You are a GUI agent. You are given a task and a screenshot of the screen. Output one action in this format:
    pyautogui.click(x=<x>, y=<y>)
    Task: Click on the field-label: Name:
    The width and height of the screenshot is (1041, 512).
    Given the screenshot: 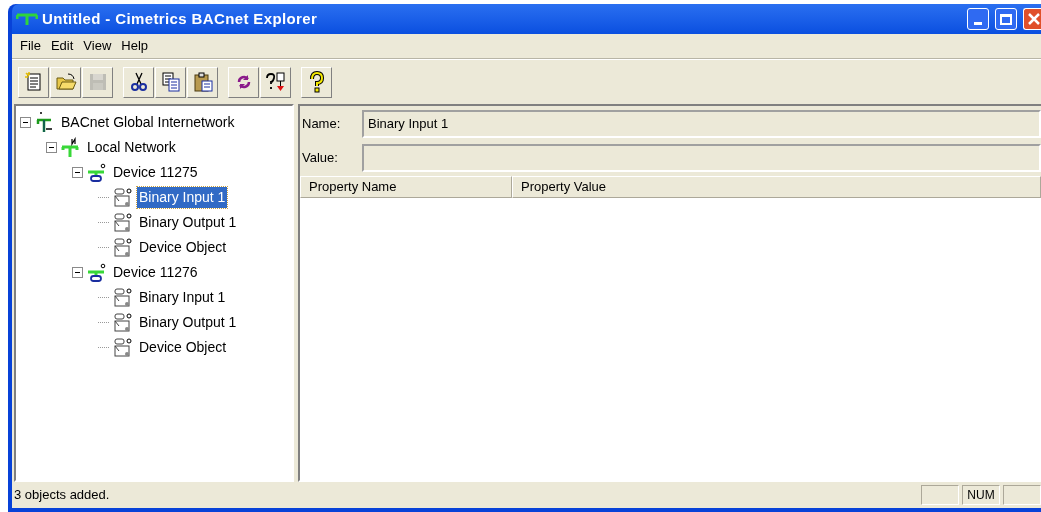 What is the action you would take?
    pyautogui.click(x=322, y=124)
    